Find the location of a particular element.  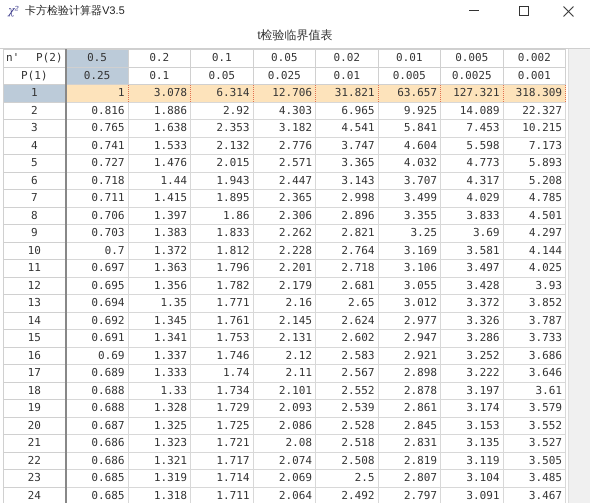

table-cell: 2.977 is located at coordinates (409, 321).